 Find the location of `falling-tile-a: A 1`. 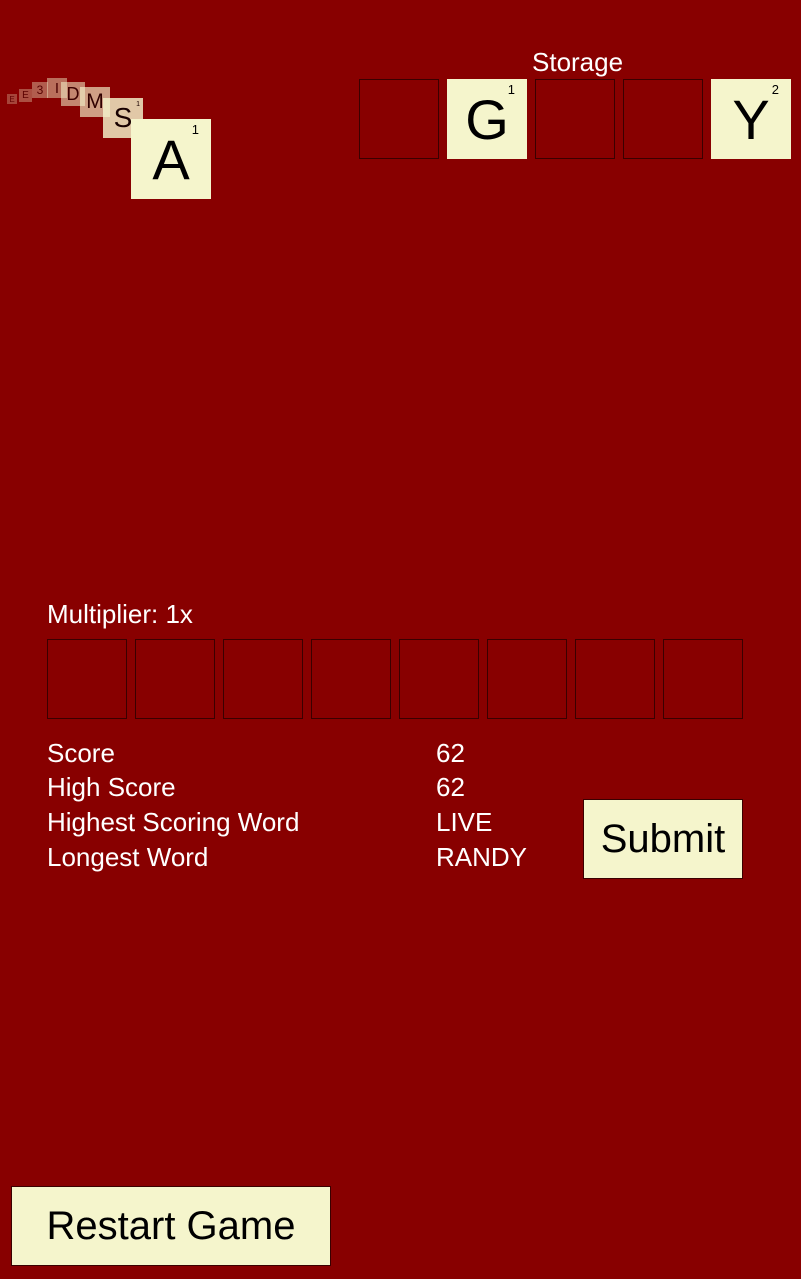

falling-tile-a: A 1 is located at coordinates (171, 159).